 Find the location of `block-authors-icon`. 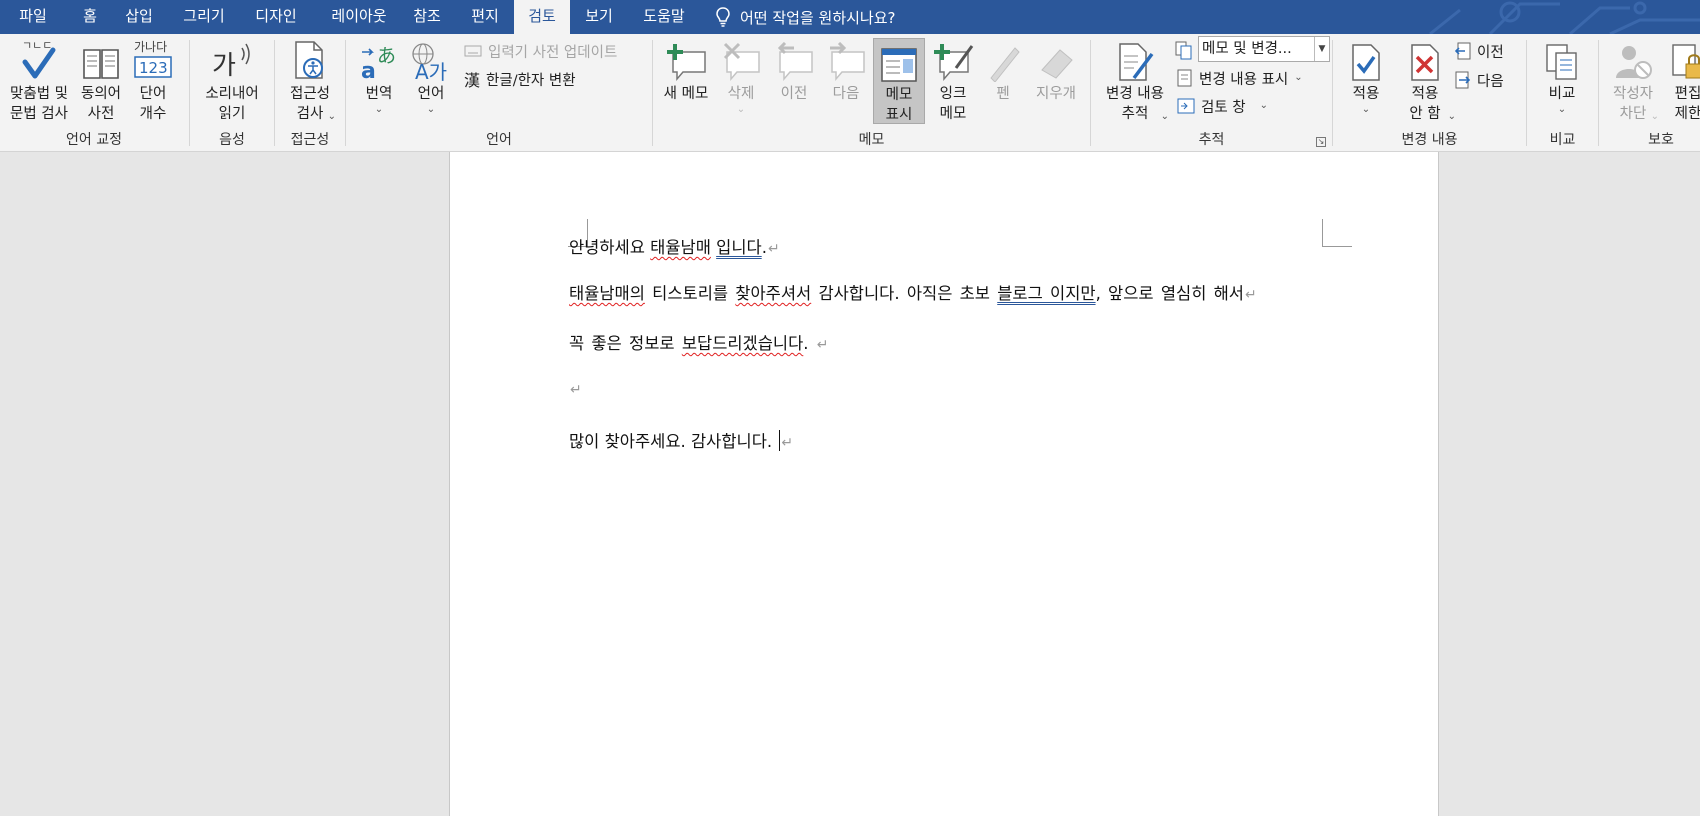

block-authors-icon is located at coordinates (1634, 62).